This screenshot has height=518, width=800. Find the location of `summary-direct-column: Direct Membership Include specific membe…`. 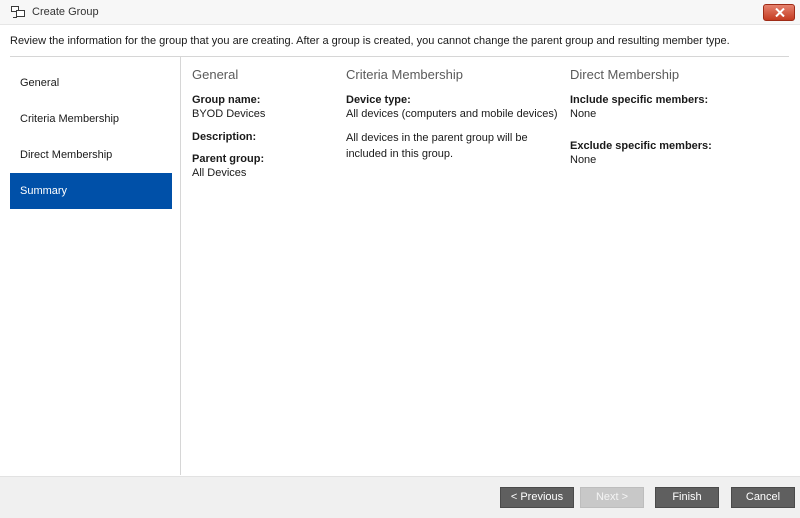

summary-direct-column: Direct Membership Include specific membe… is located at coordinates (677, 117).